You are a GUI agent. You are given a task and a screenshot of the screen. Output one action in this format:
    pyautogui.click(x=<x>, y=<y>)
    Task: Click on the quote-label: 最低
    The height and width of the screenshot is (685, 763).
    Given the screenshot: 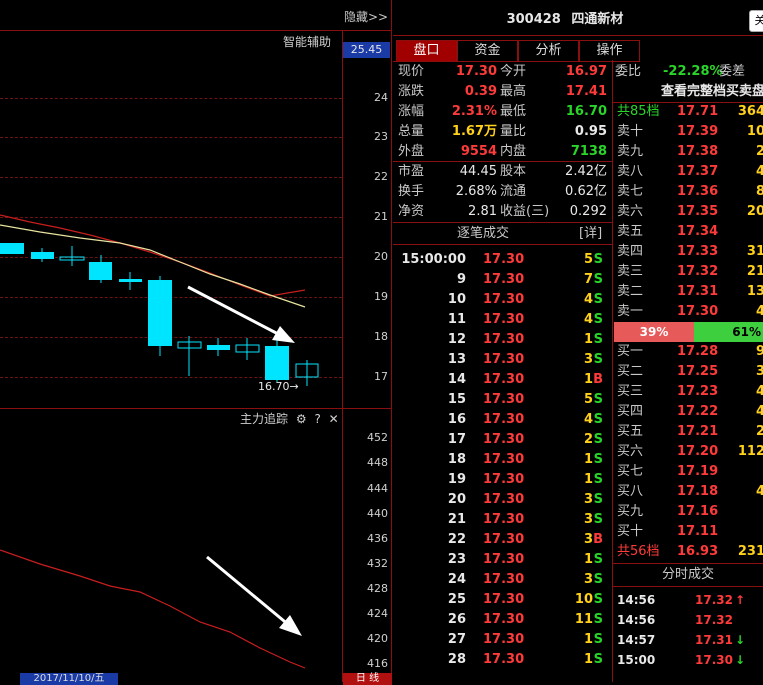 What is the action you would take?
    pyautogui.click(x=513, y=111)
    